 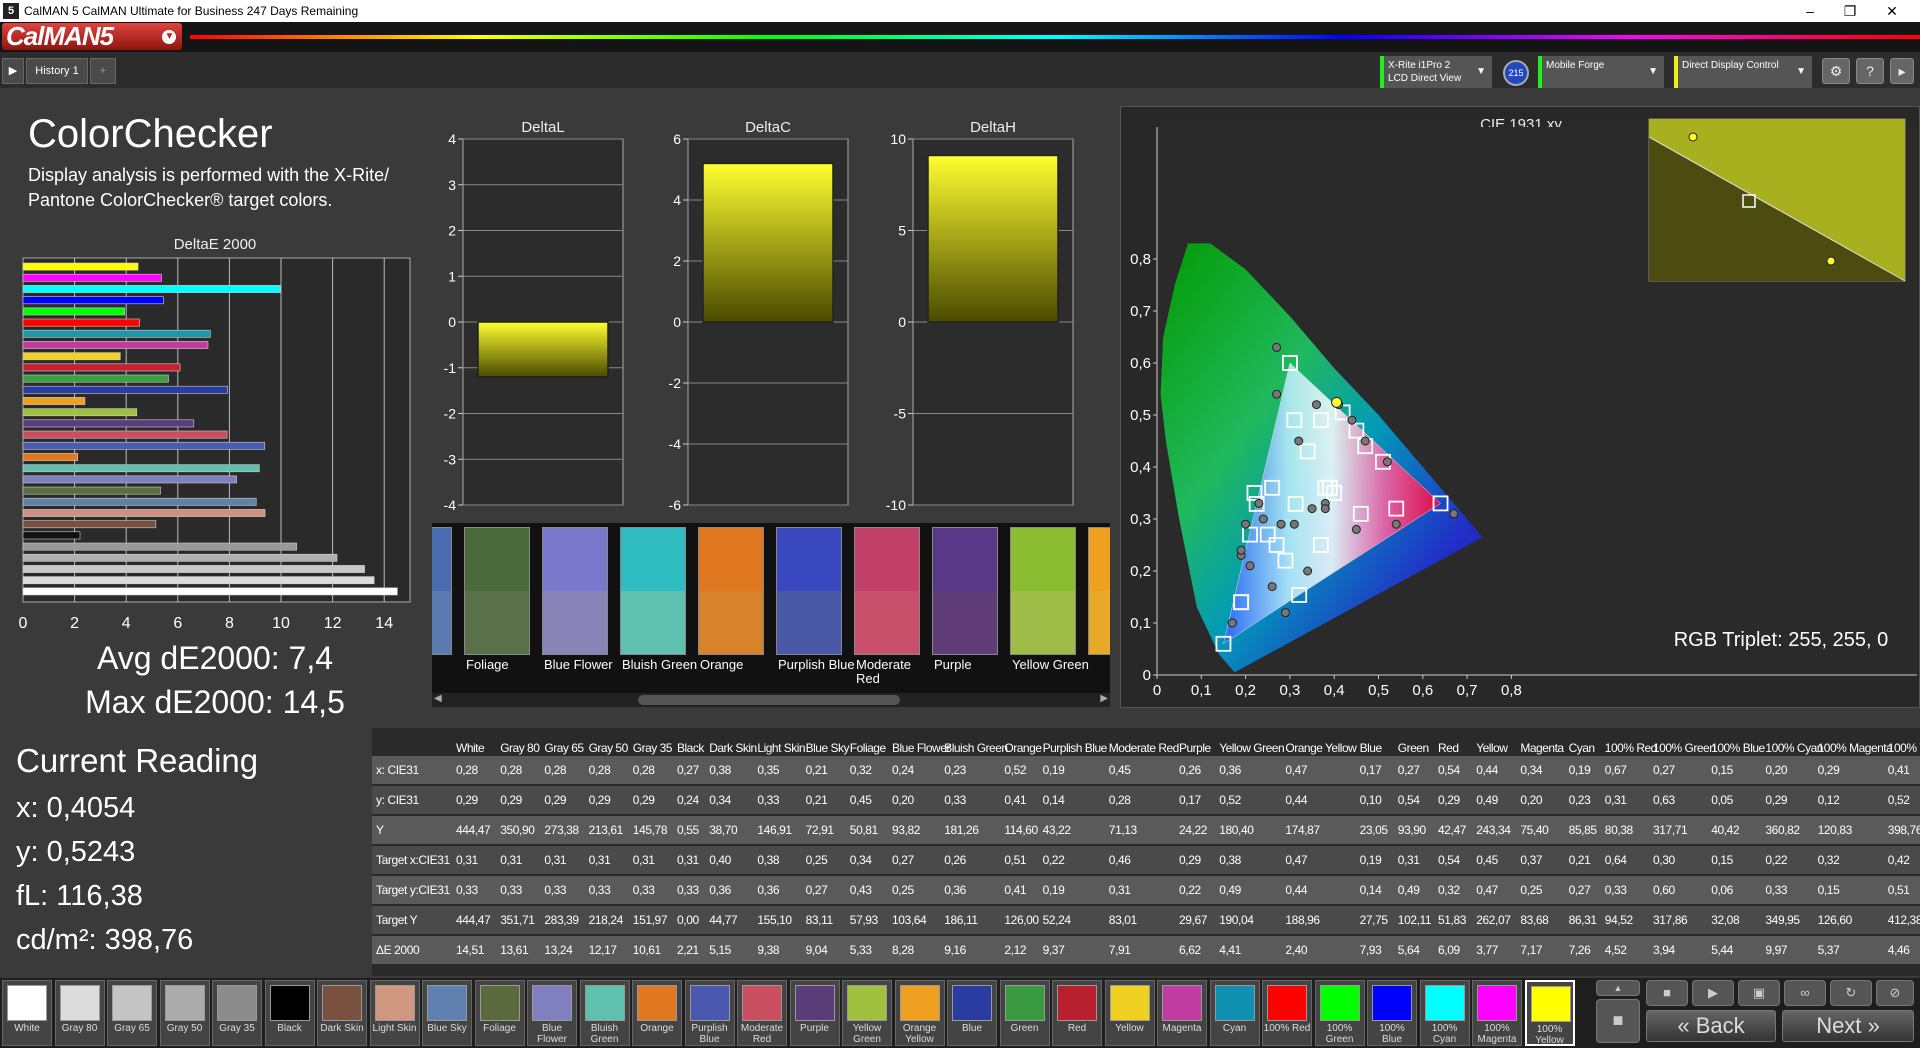 What do you see at coordinates (1667, 993) in the screenshot?
I see `record-stop-icon: ■` at bounding box center [1667, 993].